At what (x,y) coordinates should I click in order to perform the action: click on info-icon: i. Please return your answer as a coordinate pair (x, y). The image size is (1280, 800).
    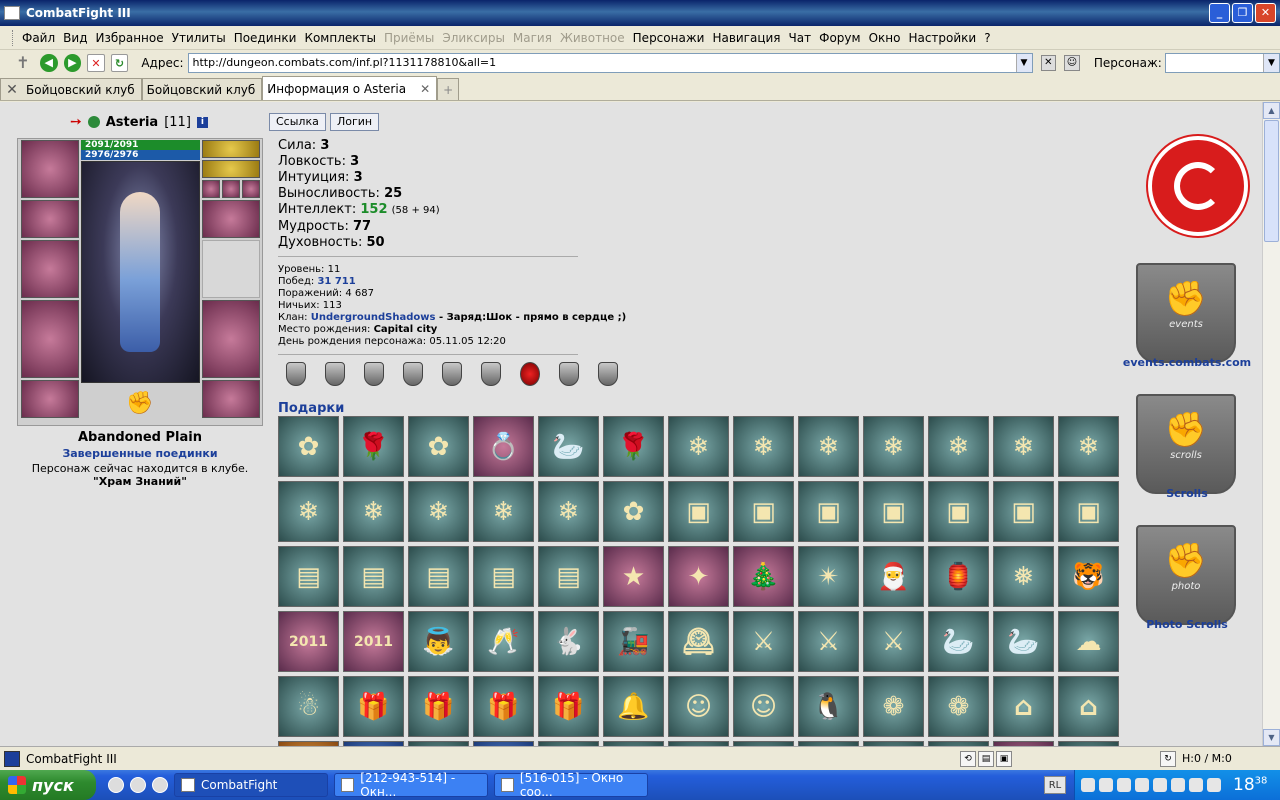
    Looking at the image, I should click on (202, 122).